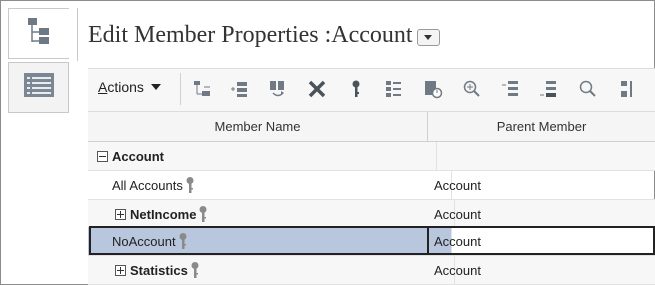 The image size is (655, 285). I want to click on list-view-icon, so click(39, 87).